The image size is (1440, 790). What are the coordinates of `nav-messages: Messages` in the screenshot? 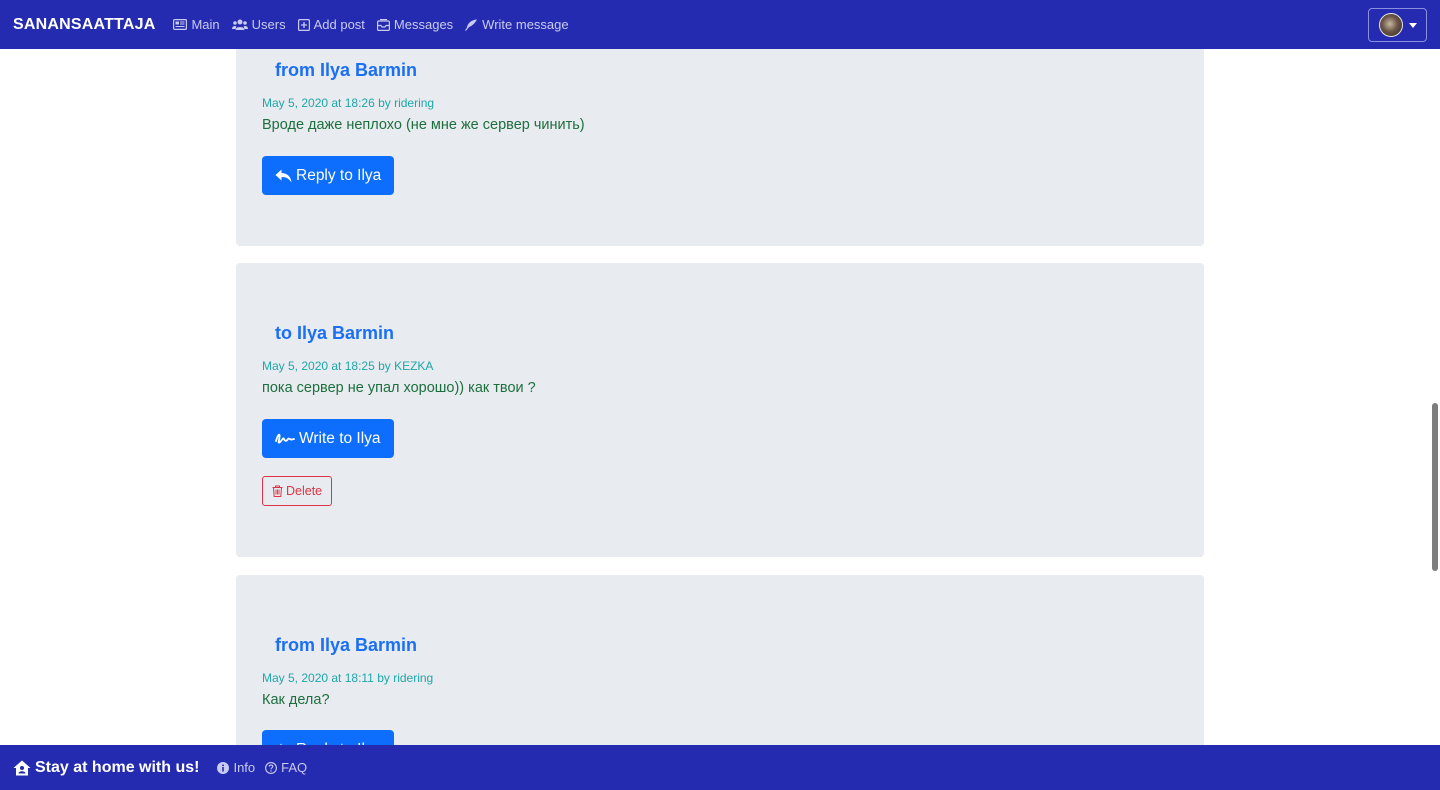 It's located at (415, 24).